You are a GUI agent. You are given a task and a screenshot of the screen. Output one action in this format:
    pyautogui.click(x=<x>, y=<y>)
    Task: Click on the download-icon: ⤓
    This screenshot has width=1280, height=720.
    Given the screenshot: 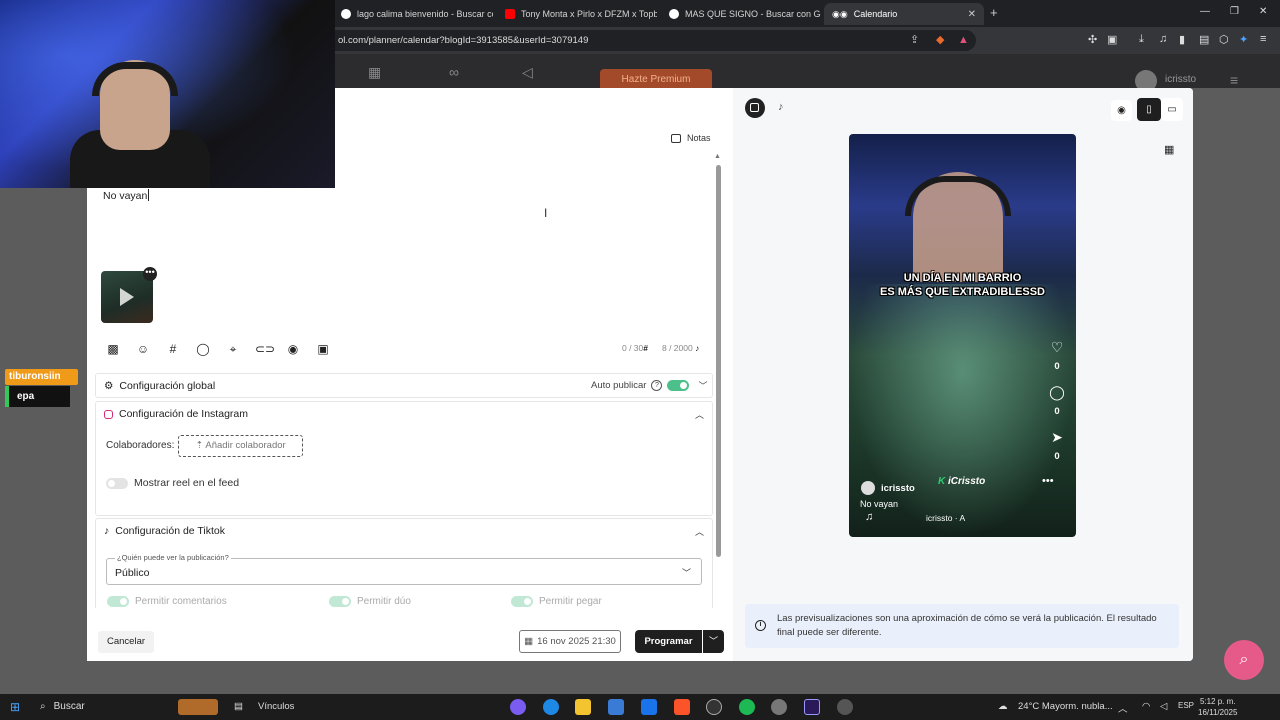 What is the action you would take?
    pyautogui.click(x=1141, y=39)
    